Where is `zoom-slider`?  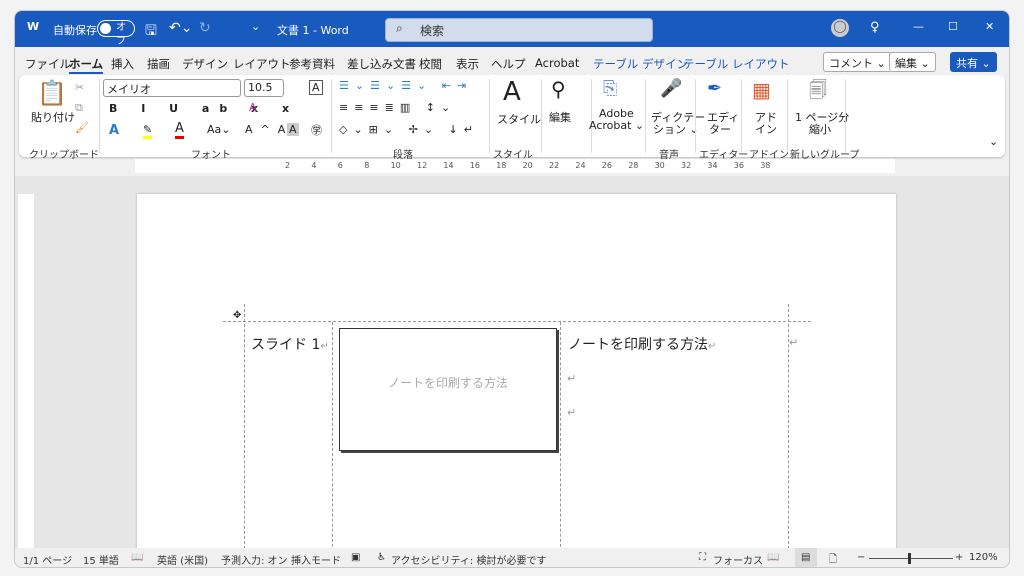
zoom-slider is located at coordinates (911, 558).